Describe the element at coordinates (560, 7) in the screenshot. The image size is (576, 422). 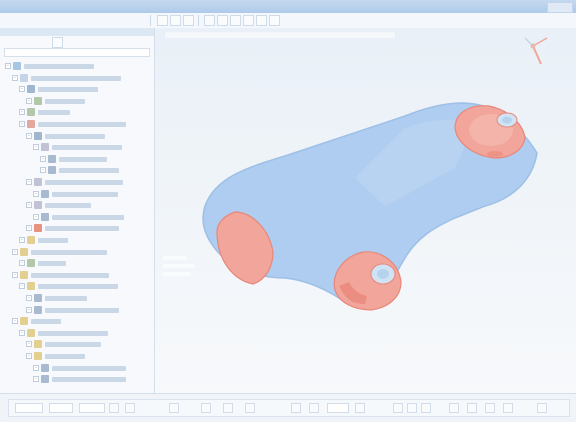
I see `window-controls` at that location.